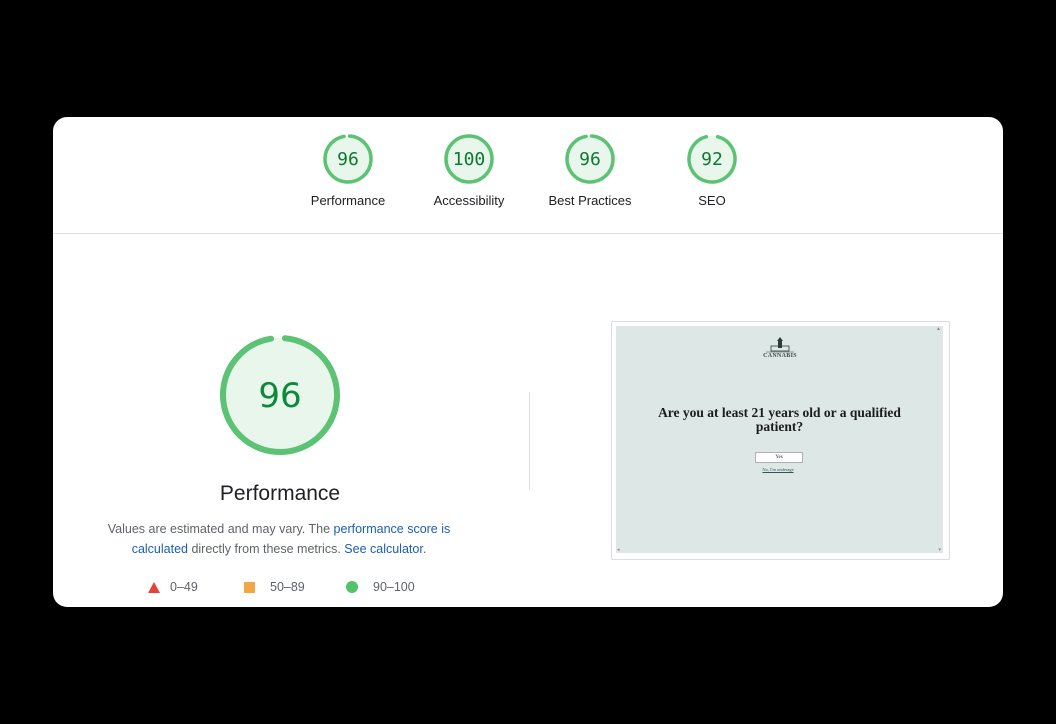  I want to click on legend-fail: 0–49, so click(173, 587).